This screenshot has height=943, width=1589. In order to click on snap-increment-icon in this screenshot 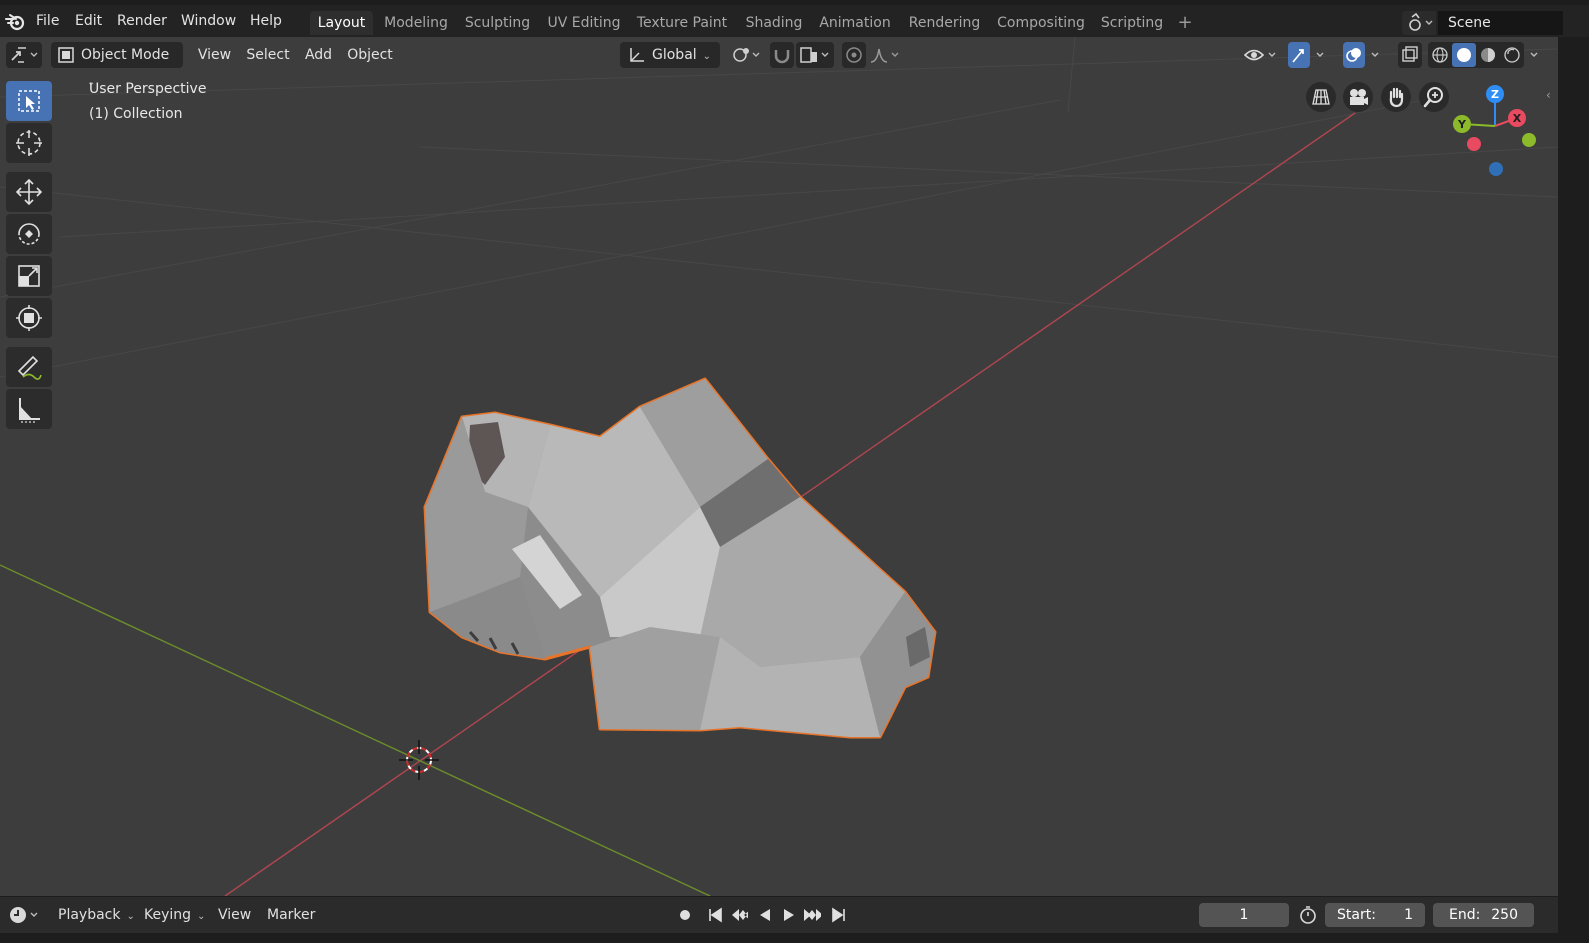, I will do `click(814, 55)`.